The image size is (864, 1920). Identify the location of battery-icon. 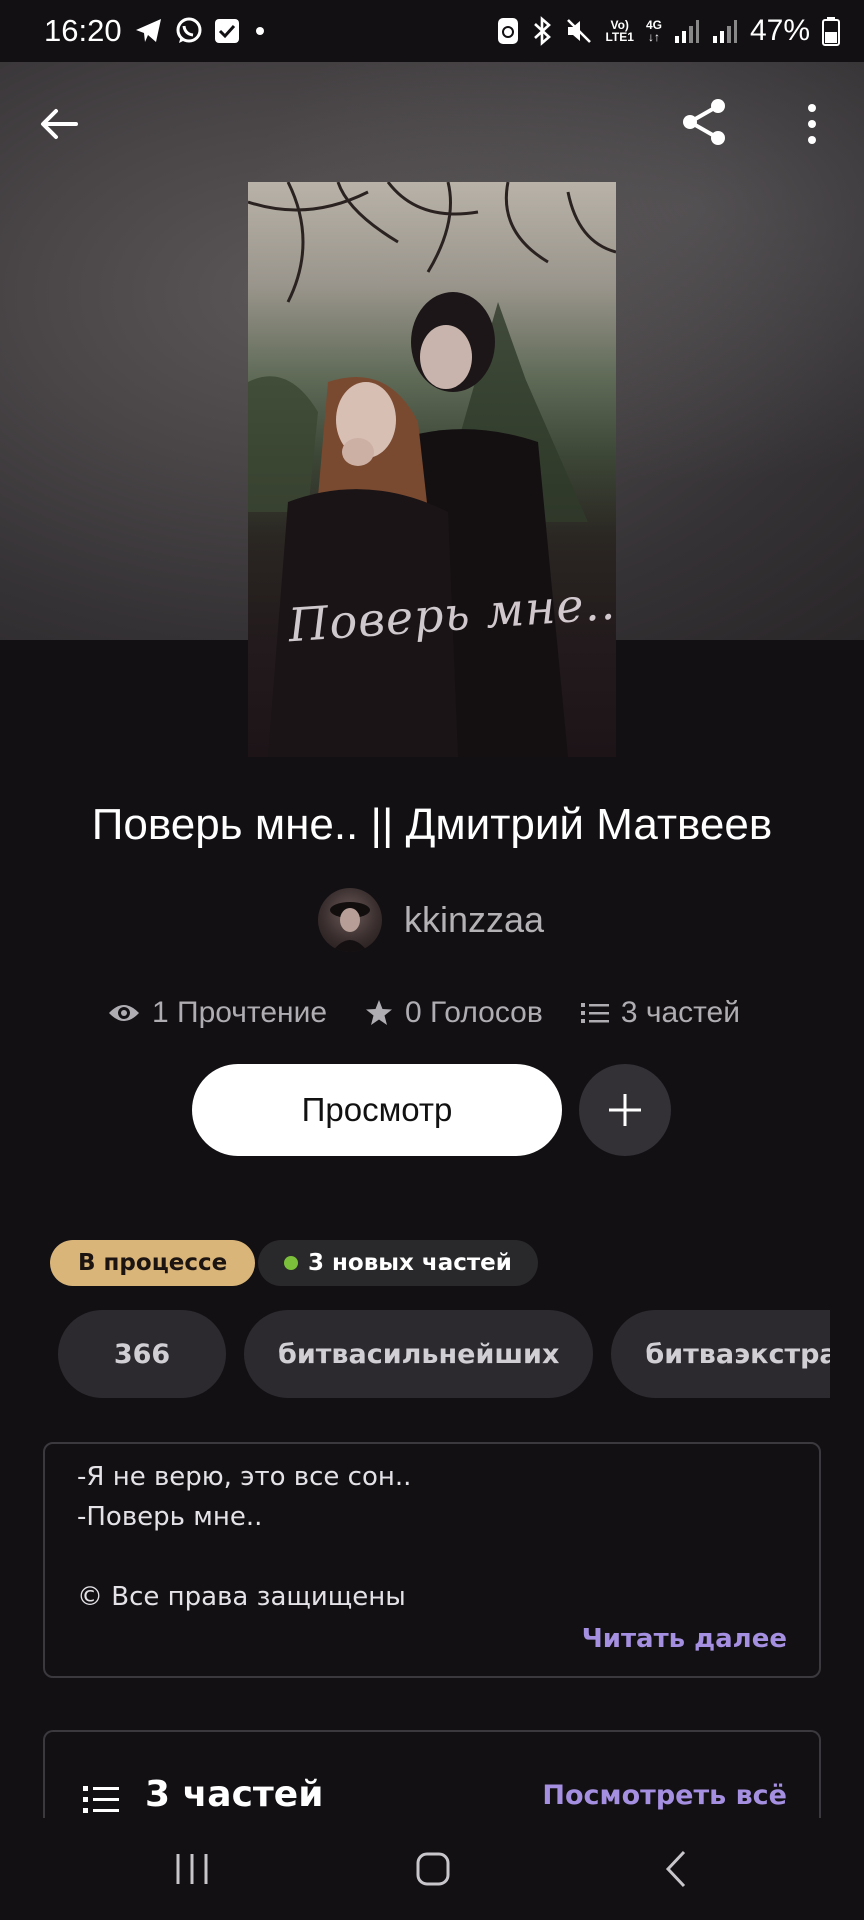
(831, 31).